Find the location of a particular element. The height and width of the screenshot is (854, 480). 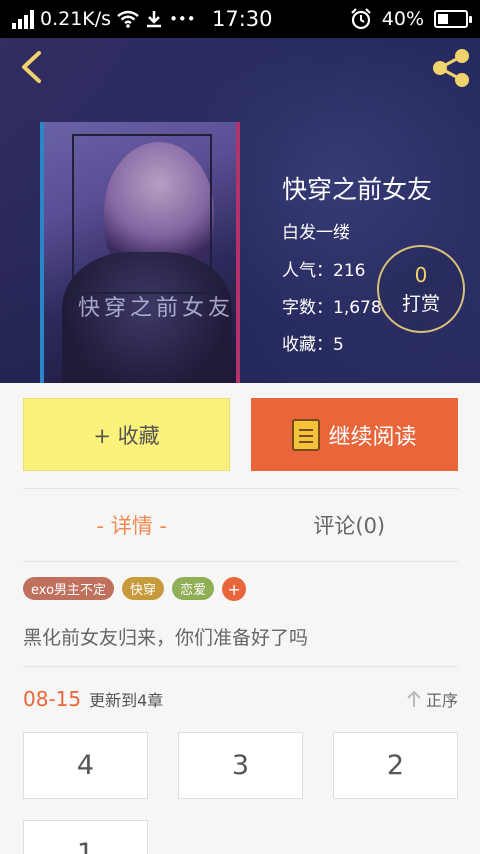

cover-title: 快穿之前女友 is located at coordinates (156, 308).